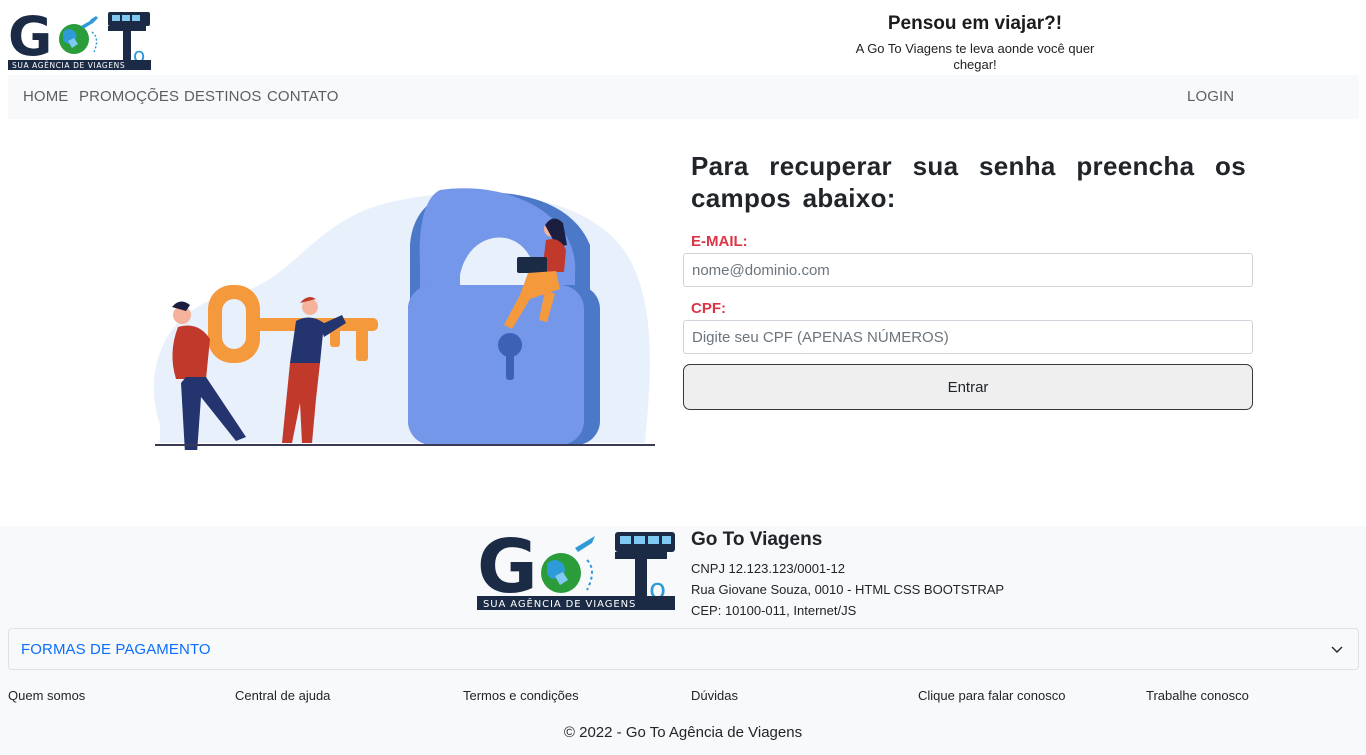 Image resolution: width=1366 pixels, height=755 pixels. I want to click on submit-button: Entrar, so click(968, 387).